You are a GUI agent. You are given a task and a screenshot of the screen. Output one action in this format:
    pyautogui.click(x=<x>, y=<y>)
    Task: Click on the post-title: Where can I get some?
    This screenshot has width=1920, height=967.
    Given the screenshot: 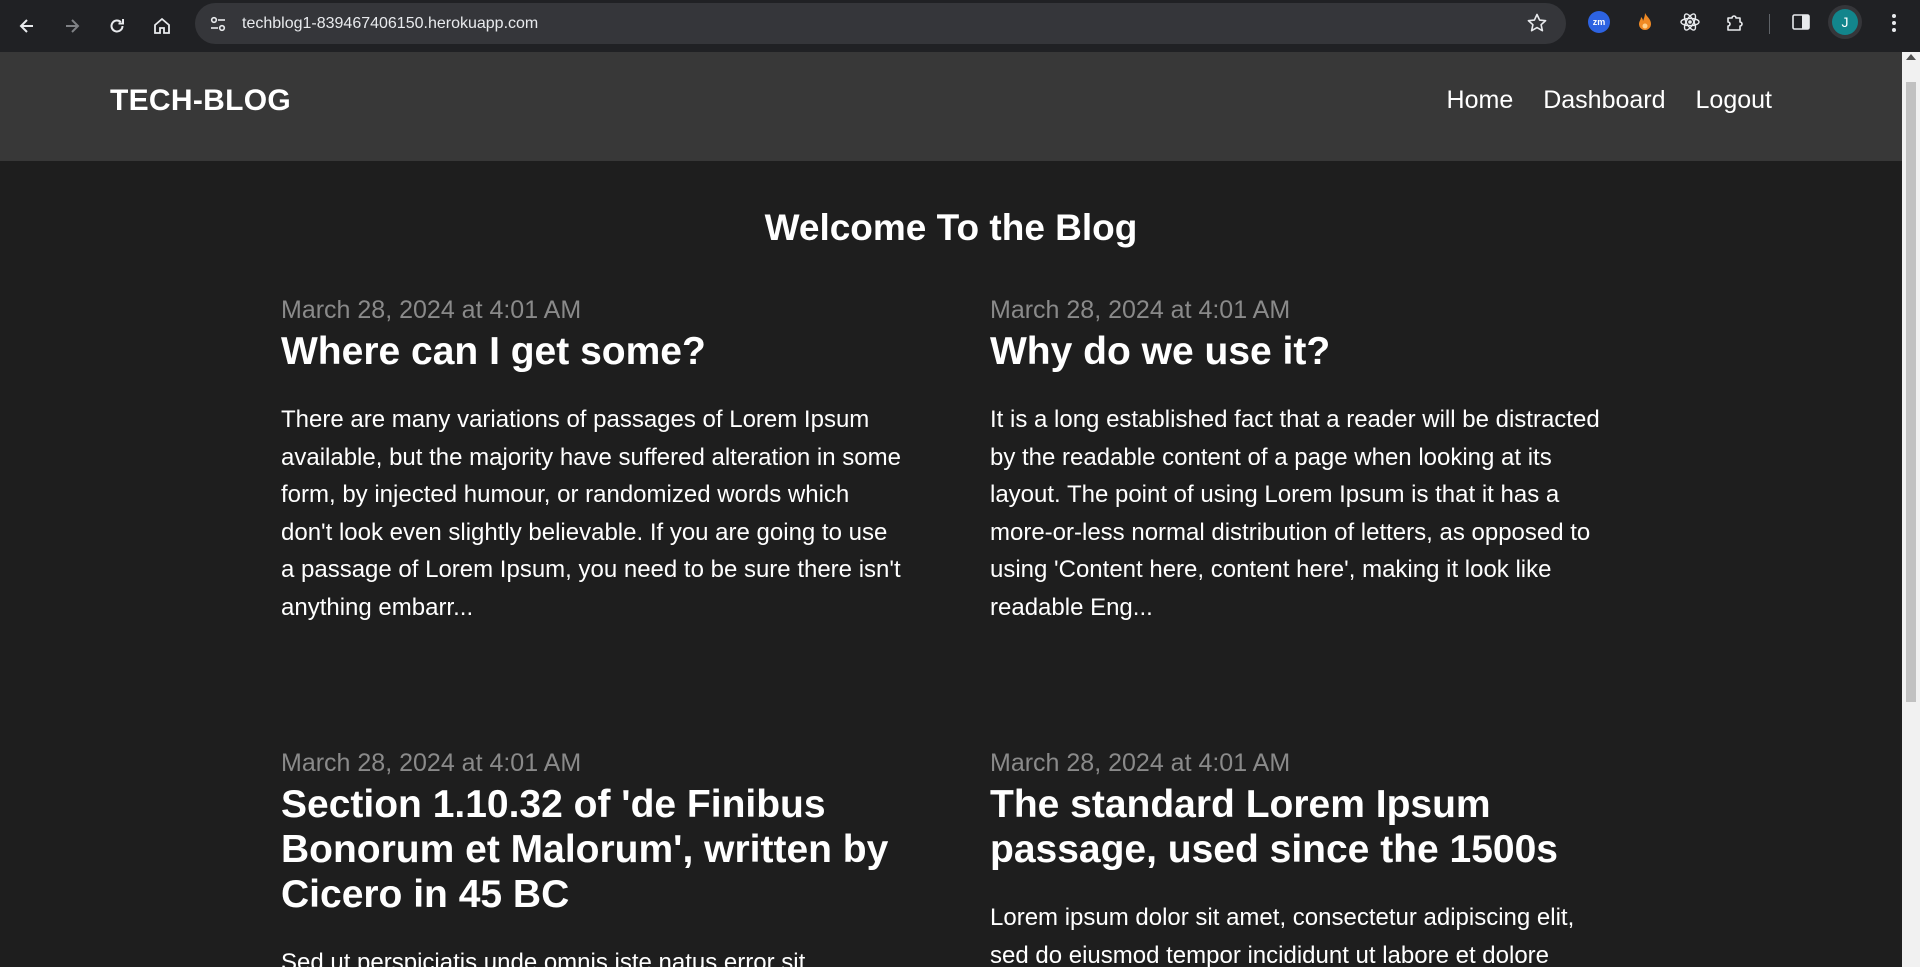 What is the action you would take?
    pyautogui.click(x=593, y=351)
    